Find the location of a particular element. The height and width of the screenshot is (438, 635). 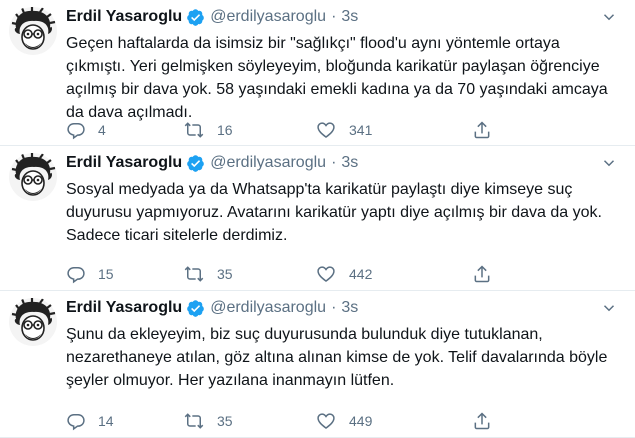

like-count: 442 is located at coordinates (361, 274).